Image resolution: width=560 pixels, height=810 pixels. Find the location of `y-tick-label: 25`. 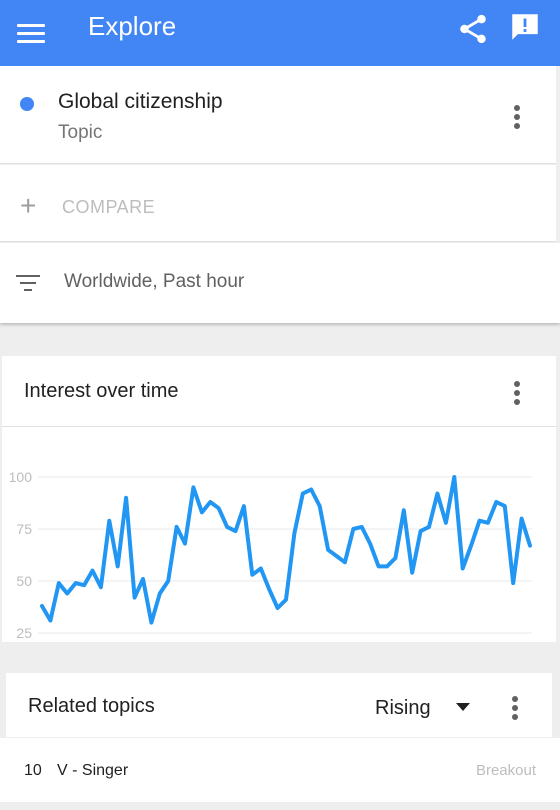

y-tick-label: 25 is located at coordinates (24, 633).